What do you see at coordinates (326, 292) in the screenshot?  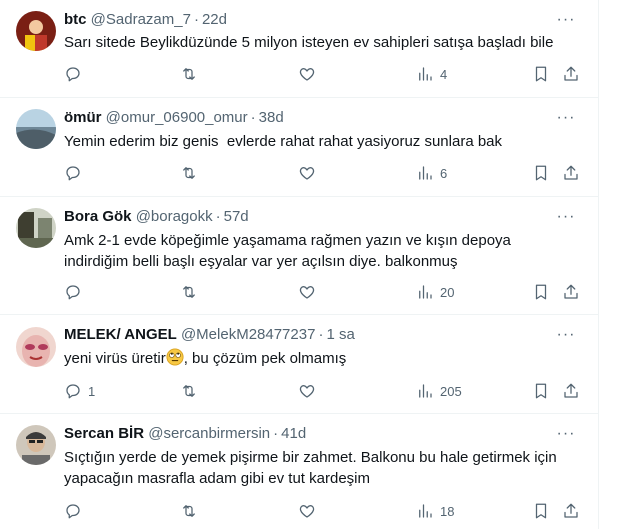 I see `action-bar: 20` at bounding box center [326, 292].